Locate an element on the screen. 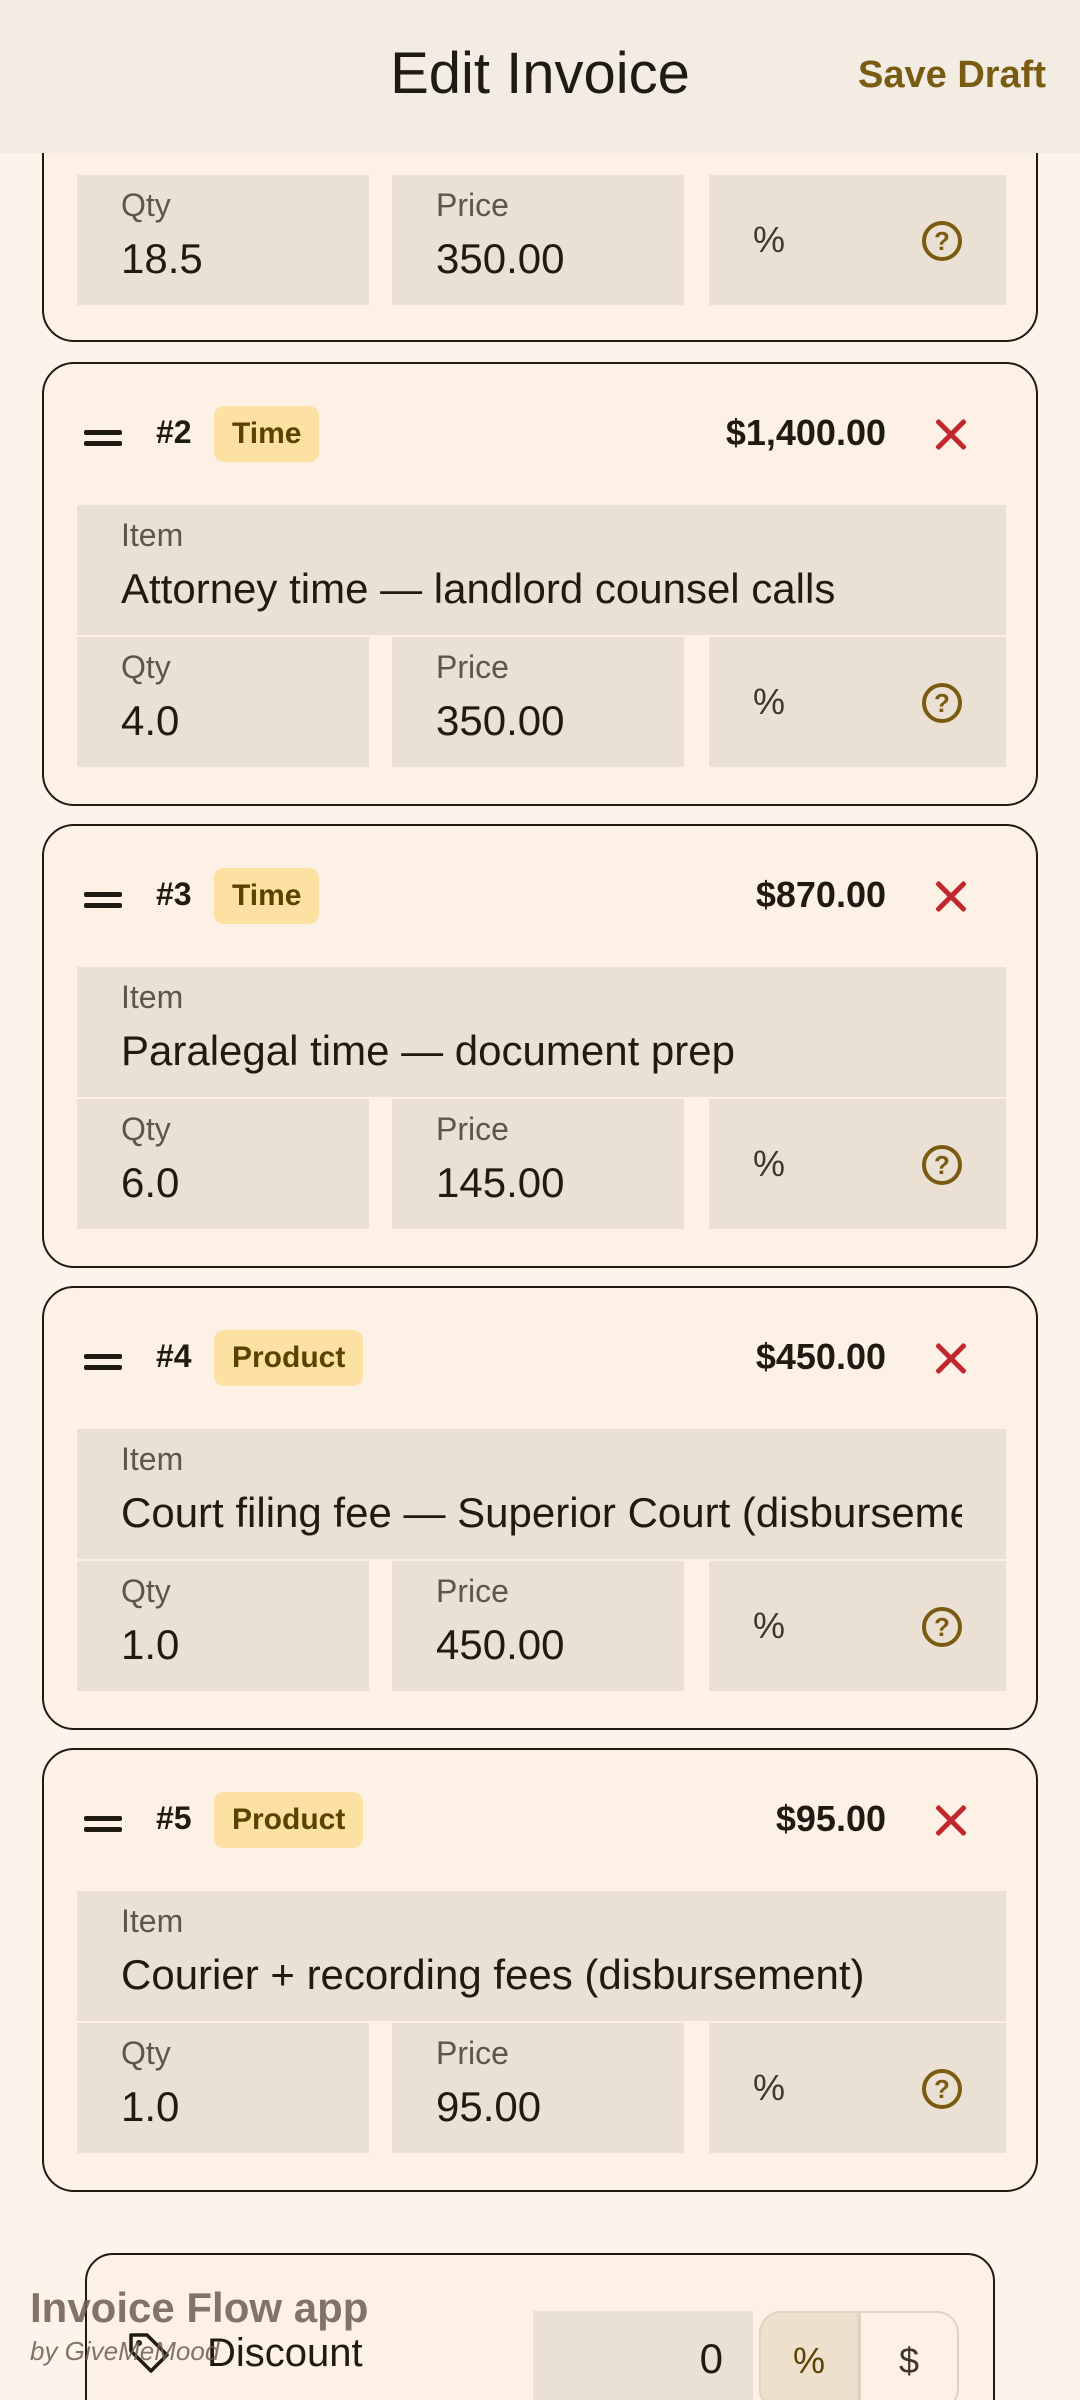  app-bar: Edit Invoice Save Draft is located at coordinates (540, 76).